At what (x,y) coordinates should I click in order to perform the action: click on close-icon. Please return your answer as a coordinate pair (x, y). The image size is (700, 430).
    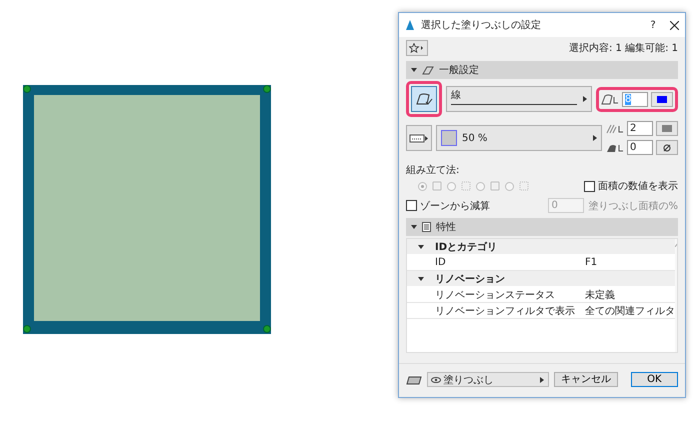
    Looking at the image, I should click on (674, 25).